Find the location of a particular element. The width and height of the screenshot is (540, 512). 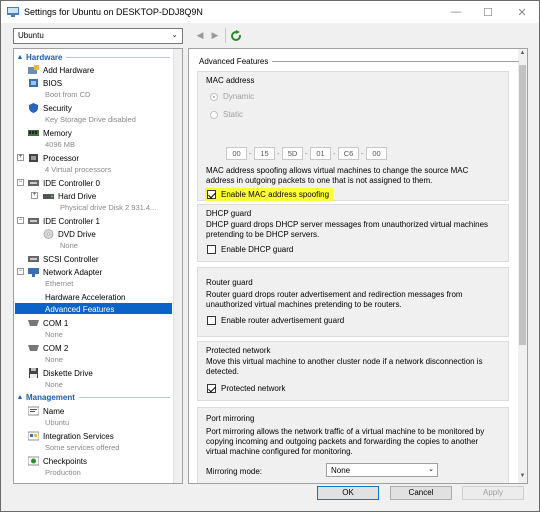

tree-item-checkpoints-detail: Production is located at coordinates (63, 472).